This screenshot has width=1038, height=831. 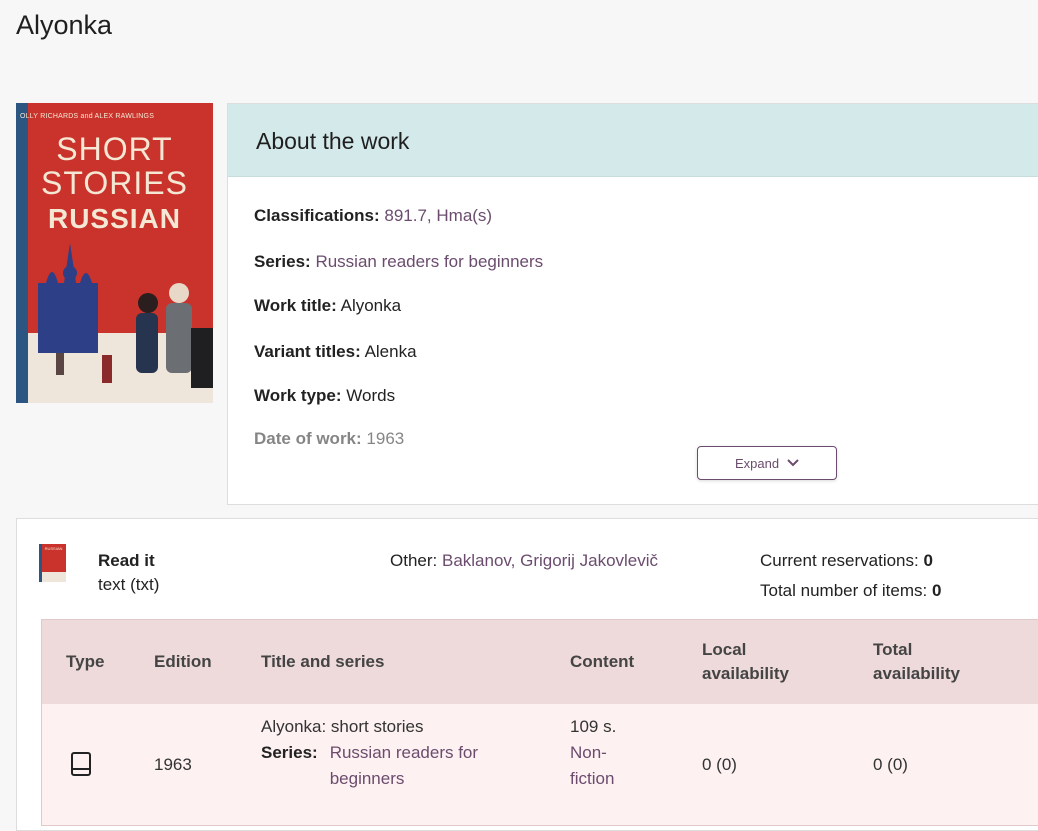 I want to click on other-contributor: Other: Baklanov, Grigorij Jakovlevič, so click(x=524, y=561).